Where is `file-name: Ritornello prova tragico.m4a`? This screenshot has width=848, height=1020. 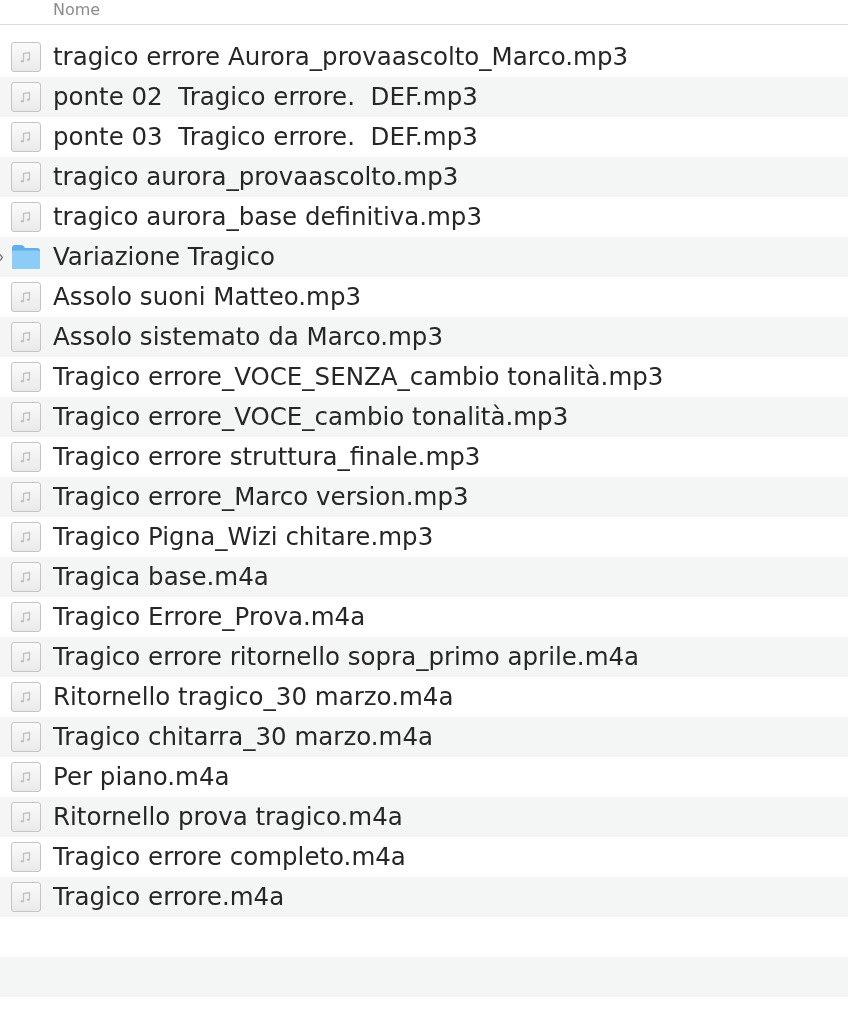
file-name: Ritornello prova tragico.m4a is located at coordinates (228, 817).